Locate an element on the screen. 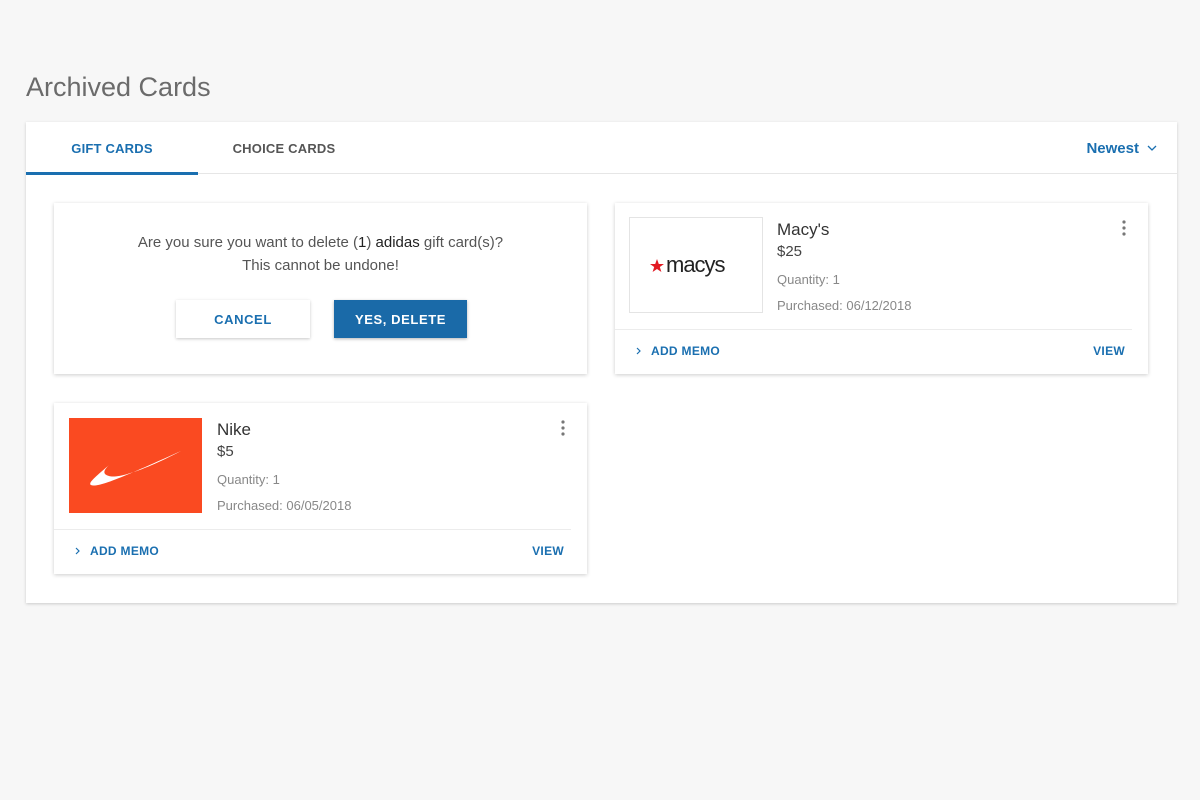 The height and width of the screenshot is (800, 1200). macys-star-logo-icon: macys is located at coordinates (688, 264).